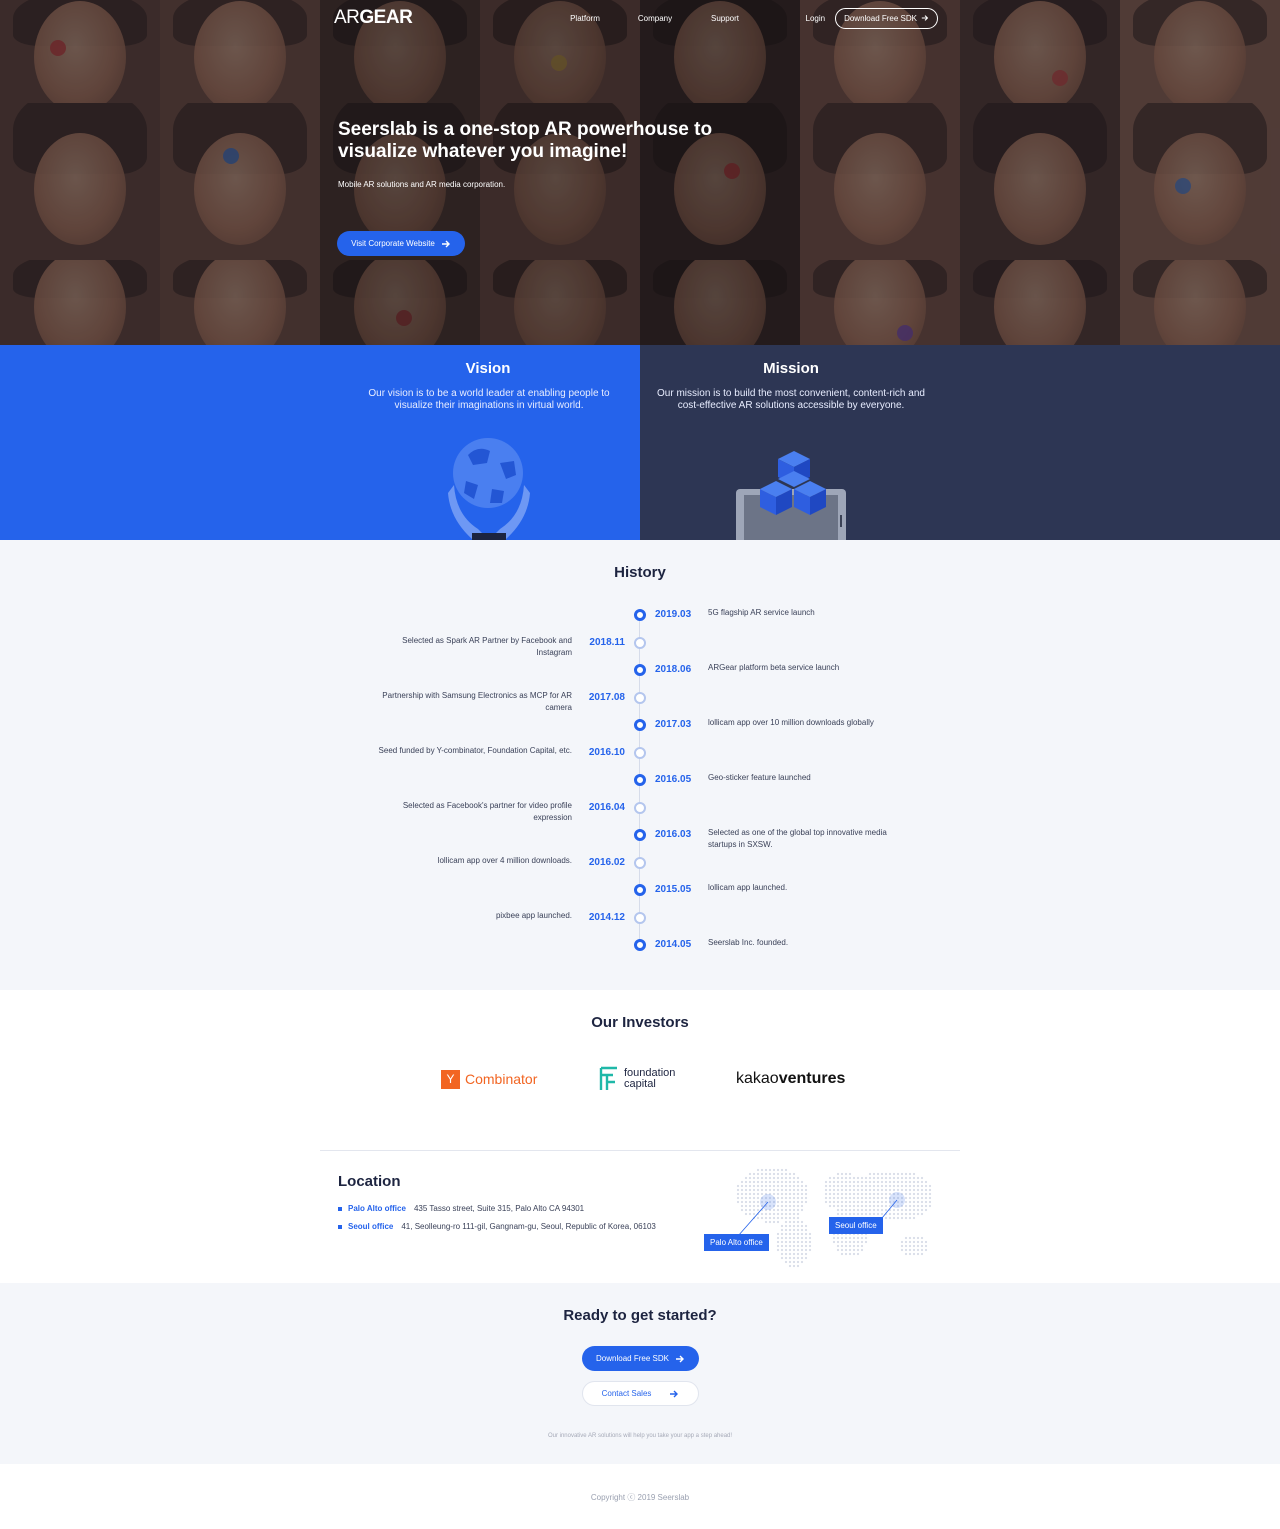  I want to click on footer: Copyright ⓒ 2019 Seerslab, so click(640, 1496).